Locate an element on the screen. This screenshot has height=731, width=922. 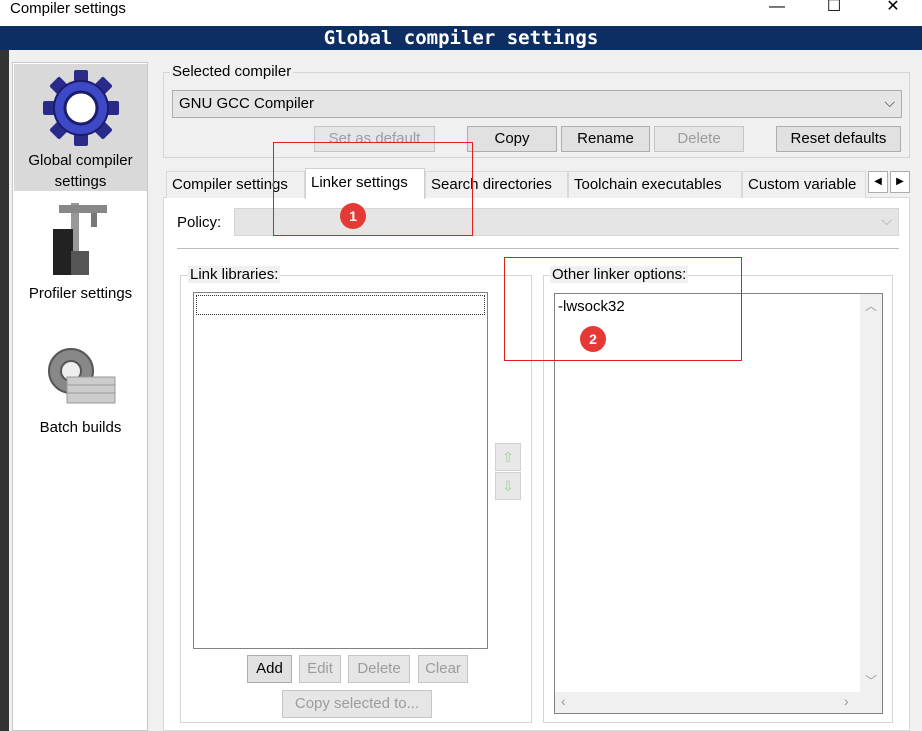
clear-libraries-button: Clear is located at coordinates (443, 669).